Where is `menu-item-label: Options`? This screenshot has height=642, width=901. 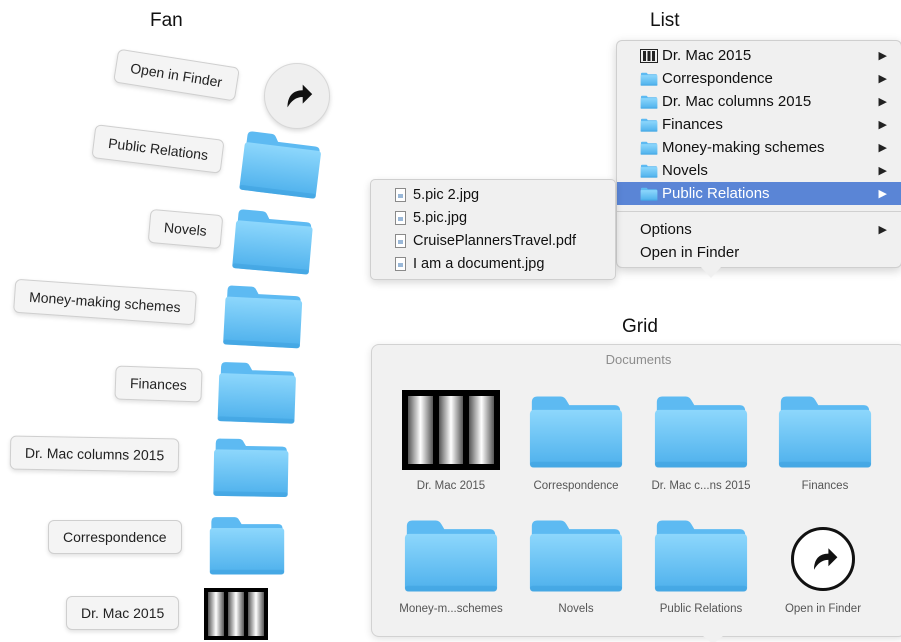 menu-item-label: Options is located at coordinates (666, 229).